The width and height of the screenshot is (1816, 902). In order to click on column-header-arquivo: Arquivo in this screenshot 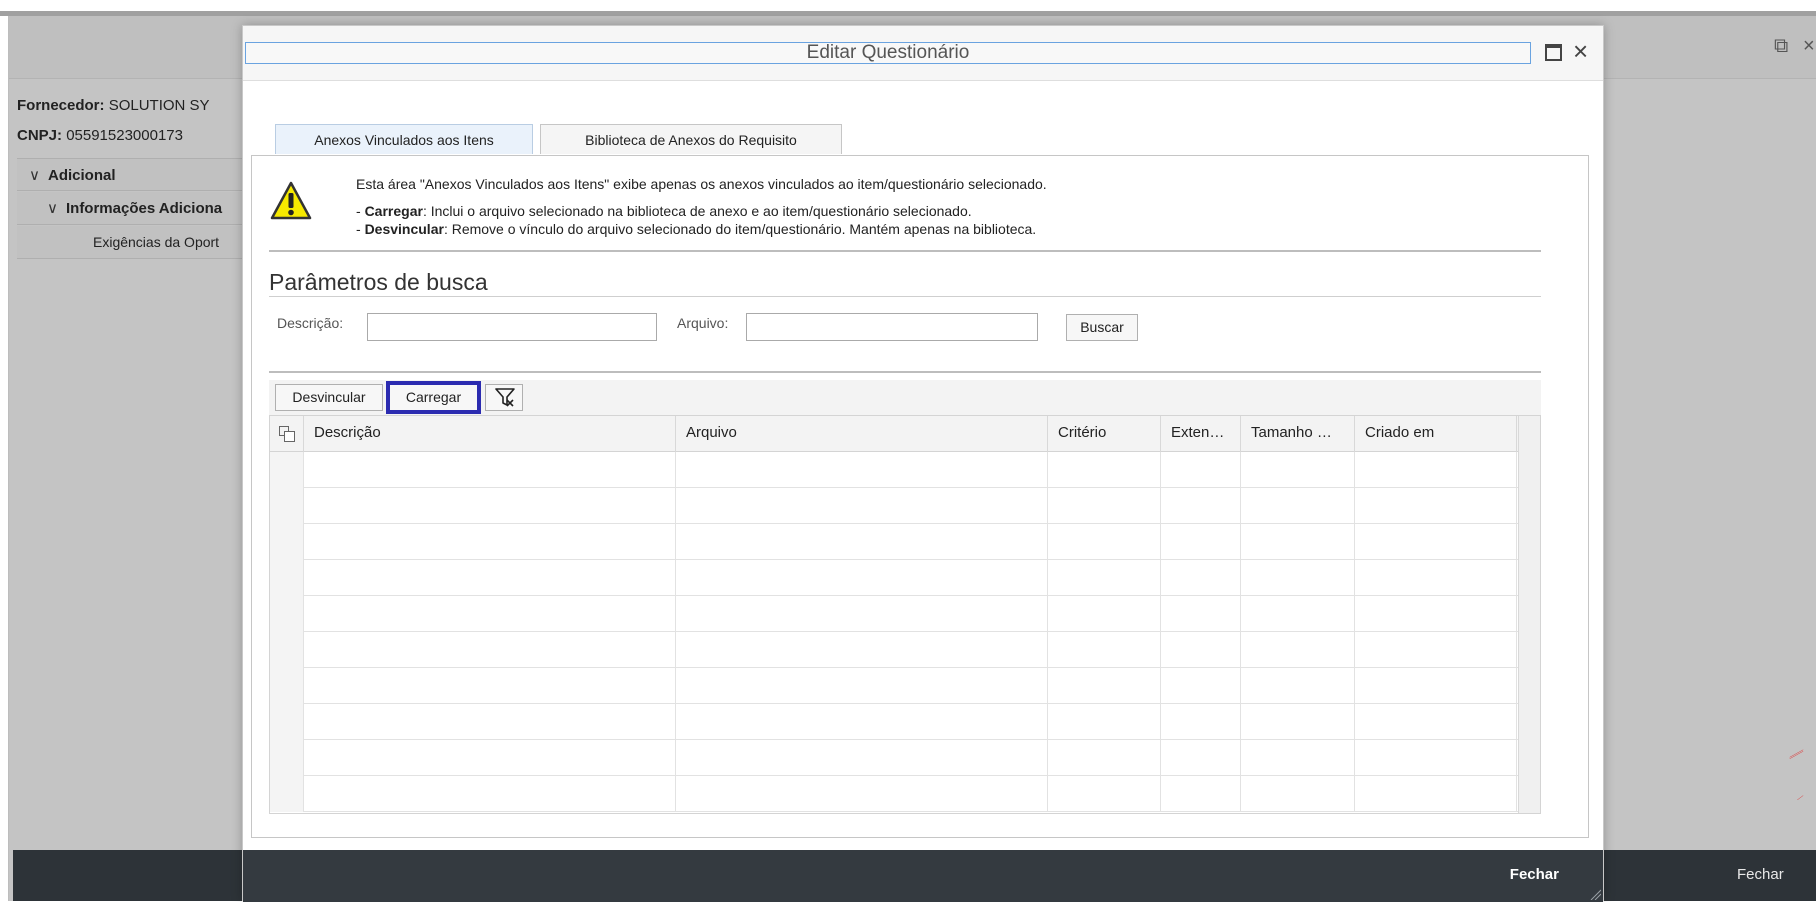, I will do `click(862, 434)`.